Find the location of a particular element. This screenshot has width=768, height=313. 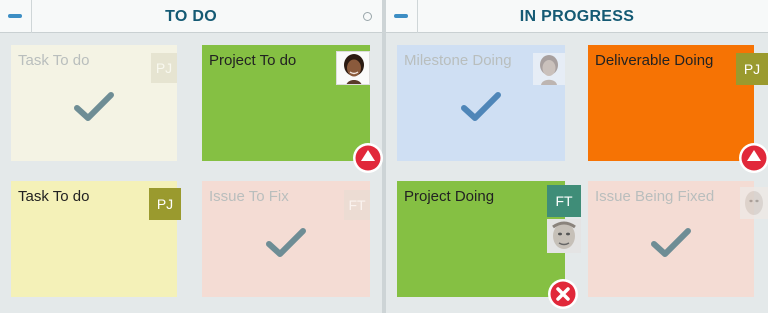

collapse-button-in-progress is located at coordinates (402, 16).